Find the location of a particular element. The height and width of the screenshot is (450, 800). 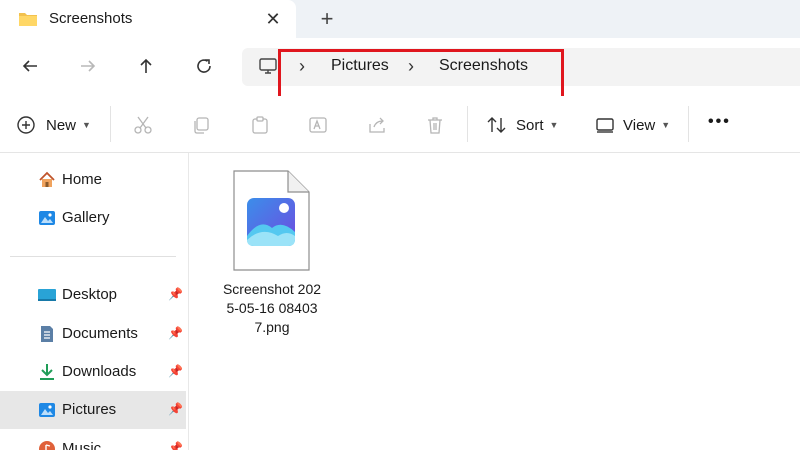

file-item is located at coordinates (272, 224).